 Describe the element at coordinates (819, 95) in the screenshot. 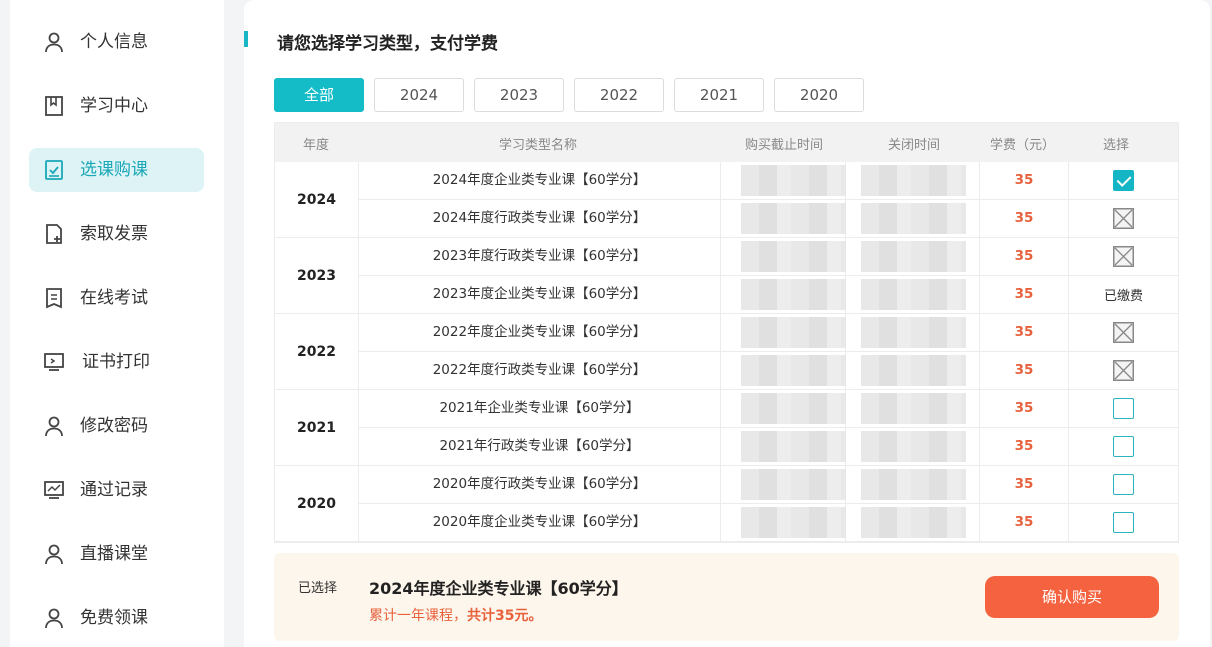

I see `tab-2020: 2020` at that location.